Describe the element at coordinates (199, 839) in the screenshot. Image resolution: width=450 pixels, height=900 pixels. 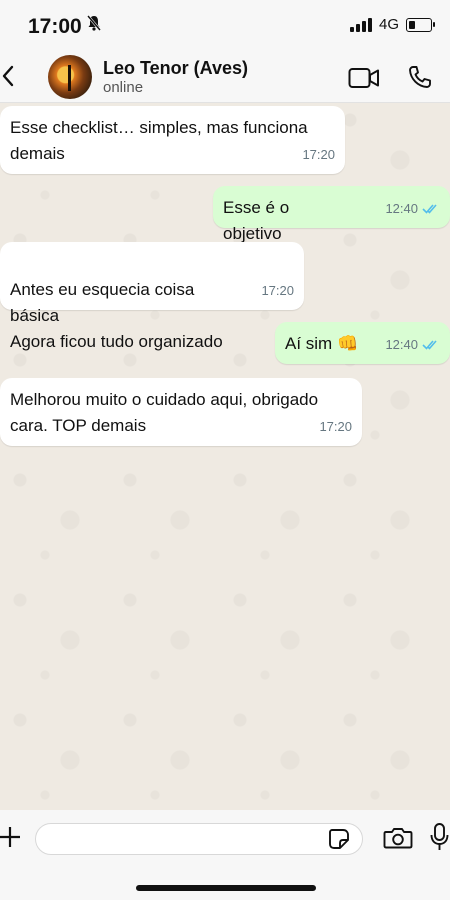
I see `message-input` at that location.